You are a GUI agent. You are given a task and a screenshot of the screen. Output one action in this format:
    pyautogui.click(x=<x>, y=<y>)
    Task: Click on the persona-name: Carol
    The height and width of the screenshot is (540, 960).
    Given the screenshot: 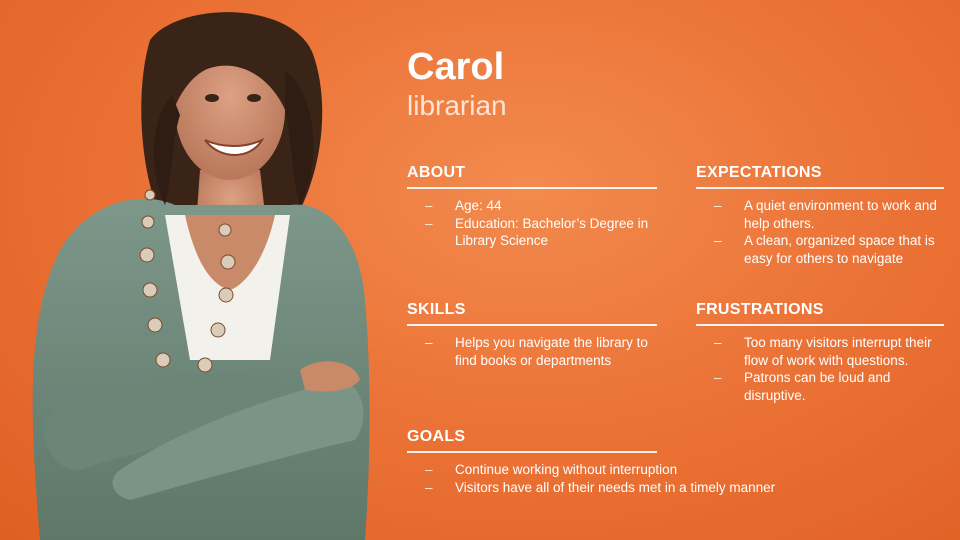 What is the action you would take?
    pyautogui.click(x=456, y=67)
    